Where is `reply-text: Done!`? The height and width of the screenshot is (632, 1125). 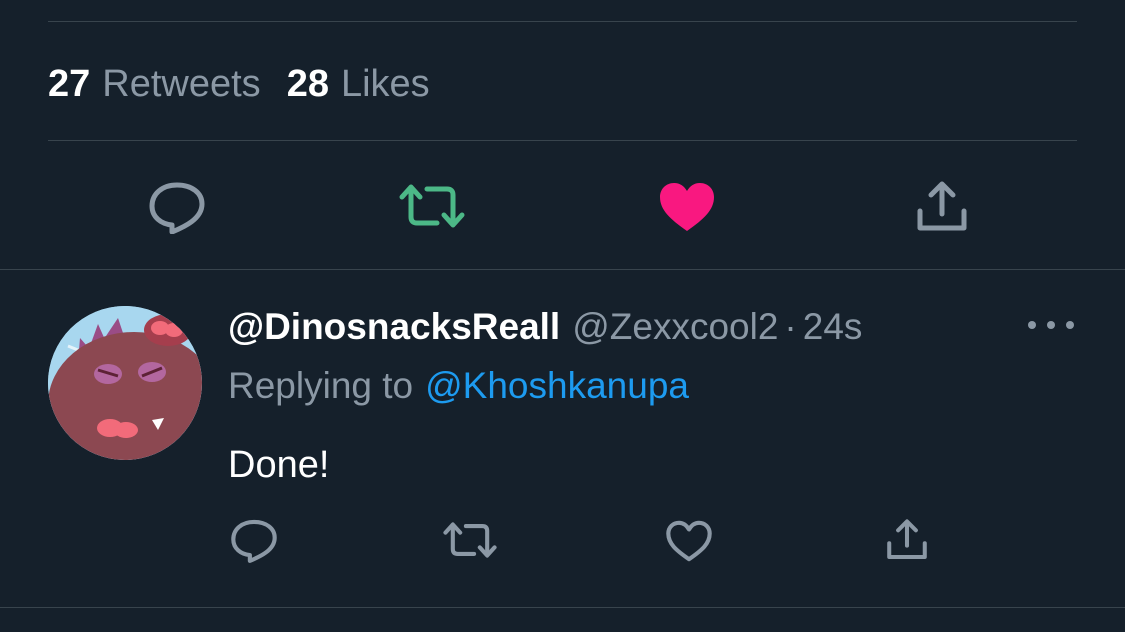 reply-text: Done! is located at coordinates (279, 464).